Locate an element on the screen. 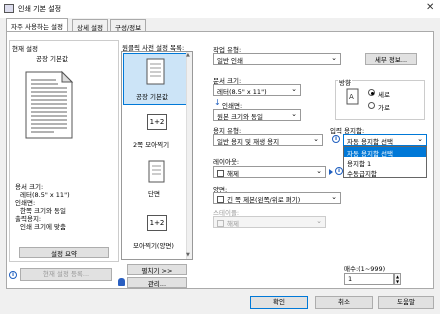 The height and width of the screenshot is (314, 440). portrait-label: 세로 is located at coordinates (384, 94).